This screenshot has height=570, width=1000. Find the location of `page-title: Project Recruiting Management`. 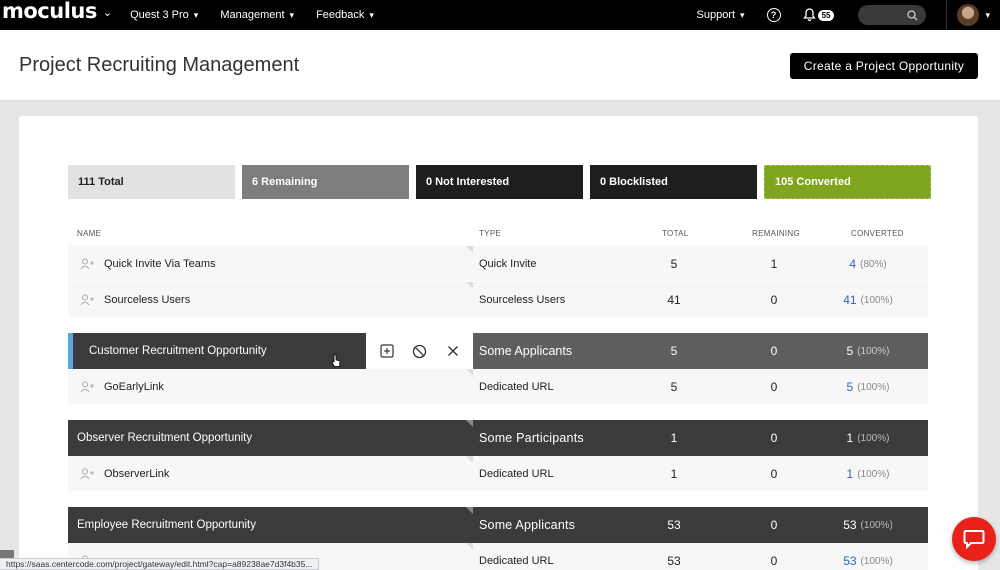

page-title: Project Recruiting Management is located at coordinates (159, 65).